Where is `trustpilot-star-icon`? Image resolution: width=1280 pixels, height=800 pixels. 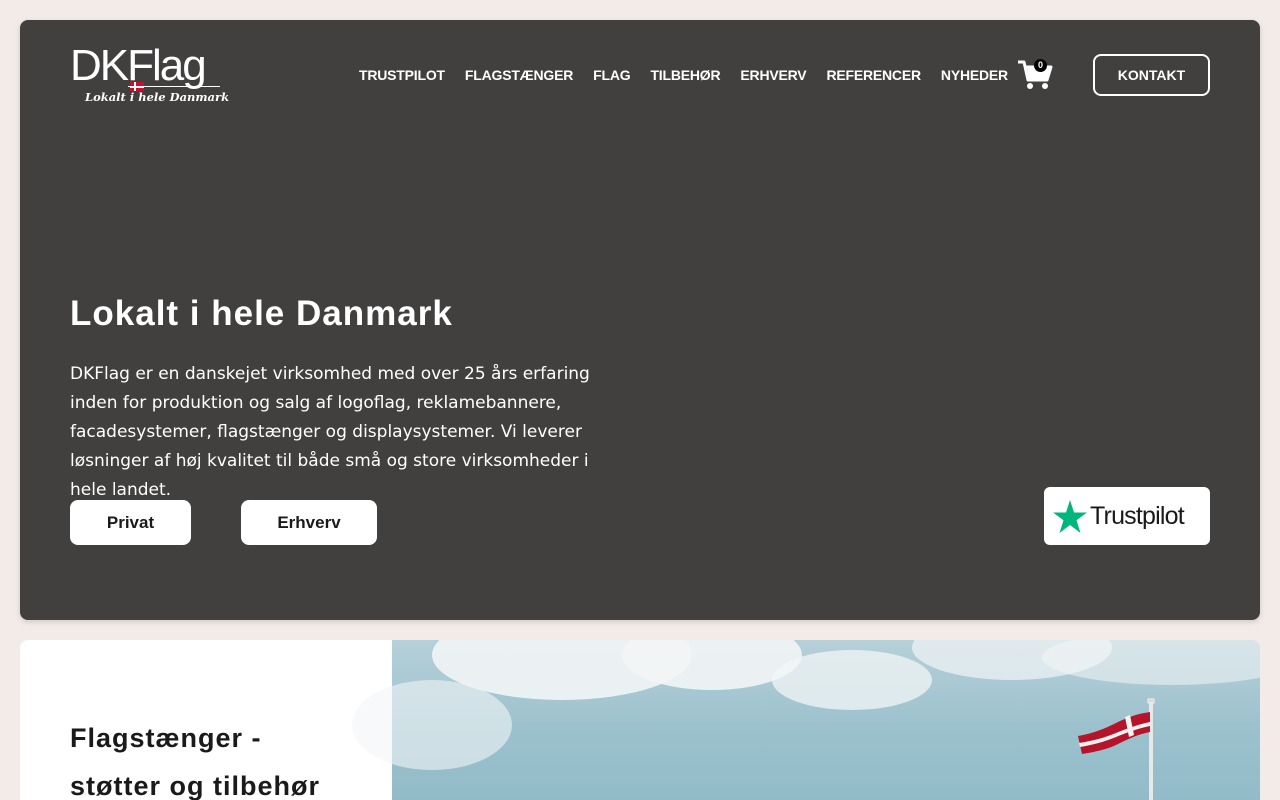 trustpilot-star-icon is located at coordinates (1070, 516).